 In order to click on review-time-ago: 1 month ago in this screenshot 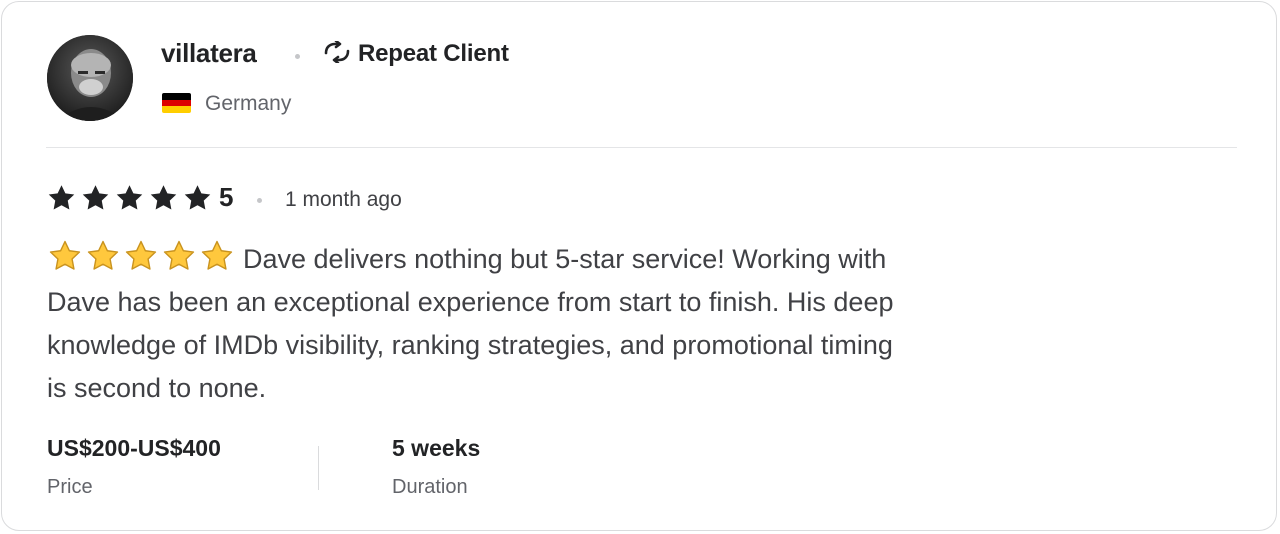, I will do `click(343, 199)`.